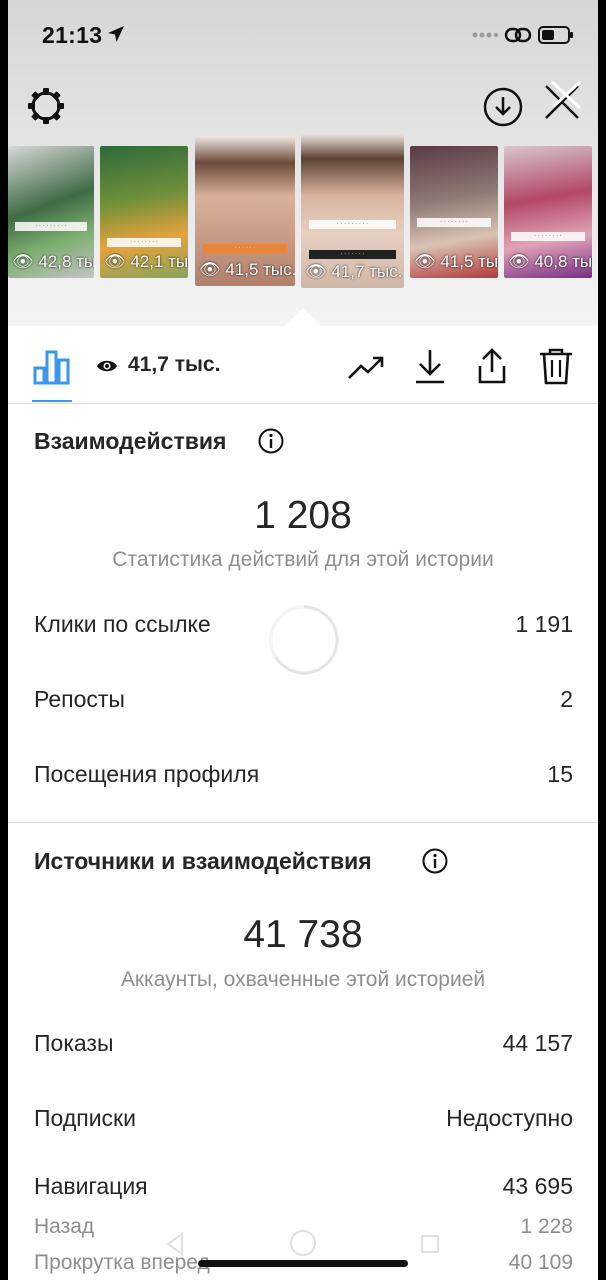 This screenshot has width=606, height=1280. What do you see at coordinates (537, 1186) in the screenshot?
I see `row-value: 43 695` at bounding box center [537, 1186].